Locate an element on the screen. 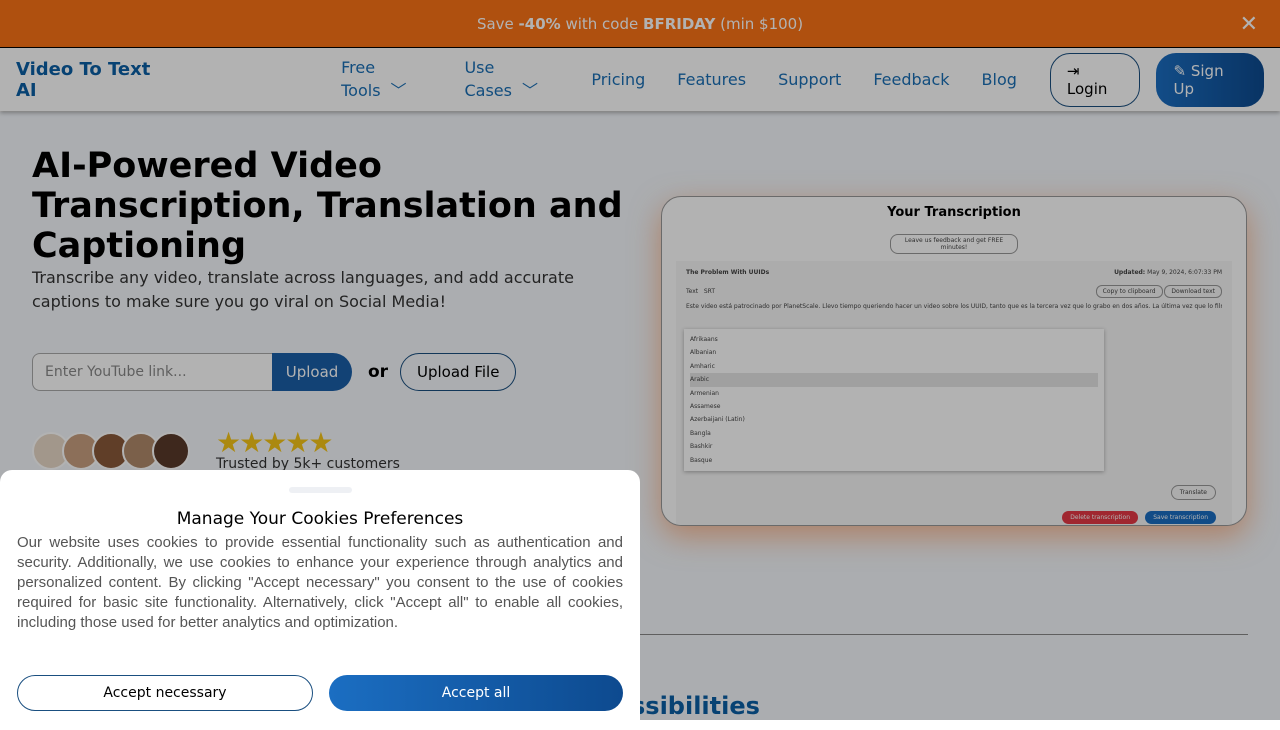 This screenshot has height=730, width=1280. accept-all-button: Accept all is located at coordinates (476, 693).